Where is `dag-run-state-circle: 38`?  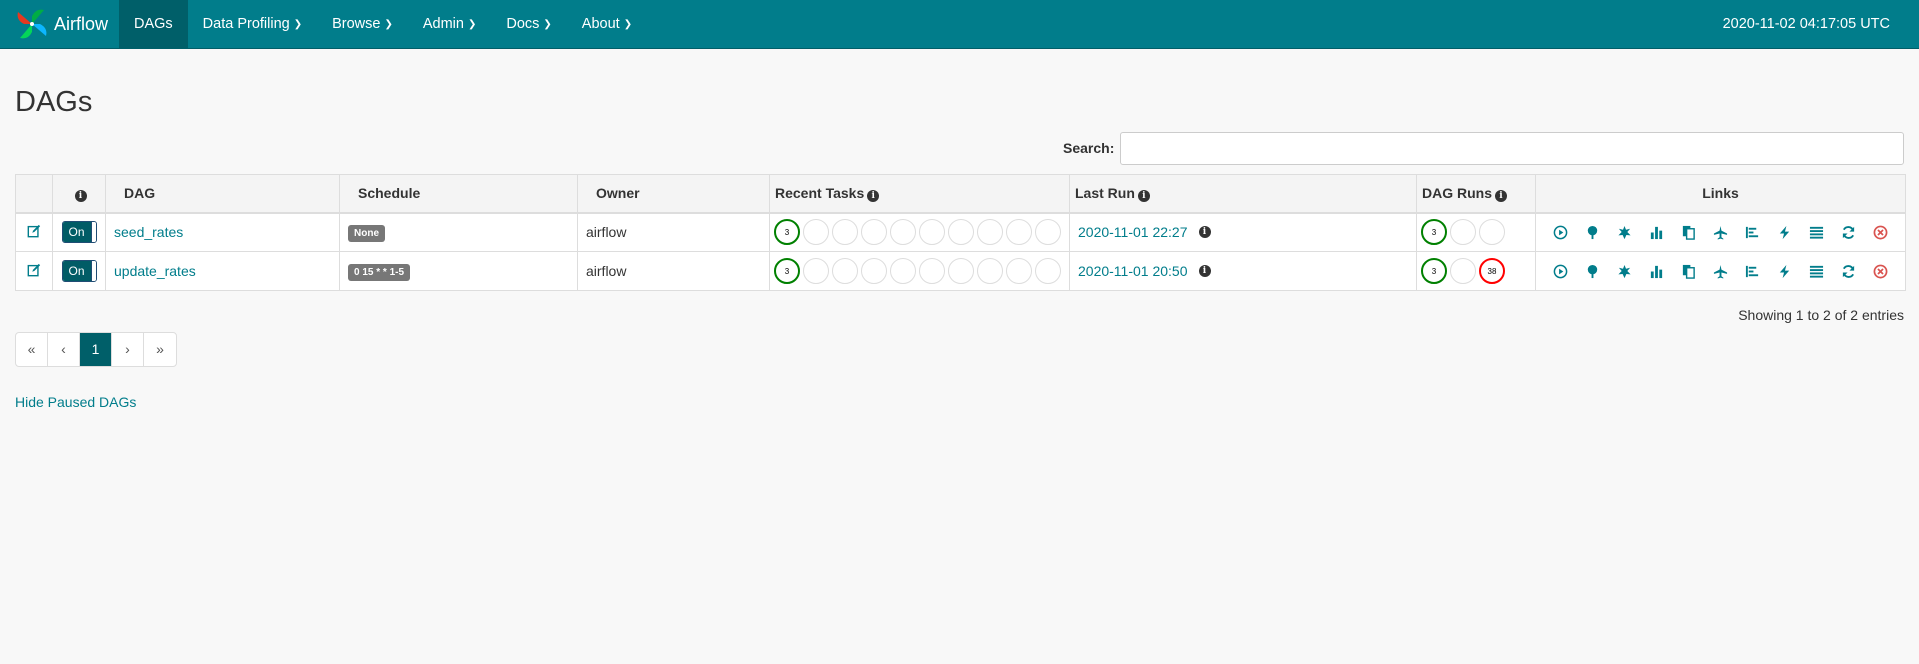
dag-run-state-circle: 38 is located at coordinates (1492, 271).